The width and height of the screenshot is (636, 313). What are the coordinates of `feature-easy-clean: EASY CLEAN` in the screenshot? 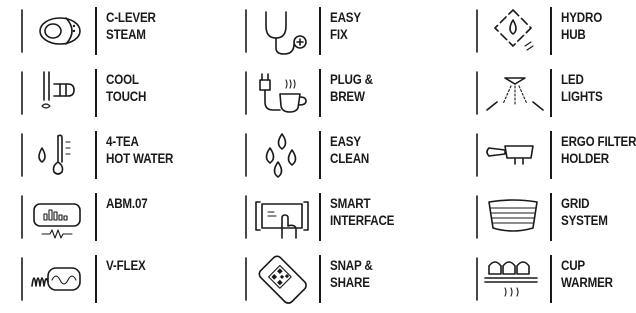 It's located at (330, 155).